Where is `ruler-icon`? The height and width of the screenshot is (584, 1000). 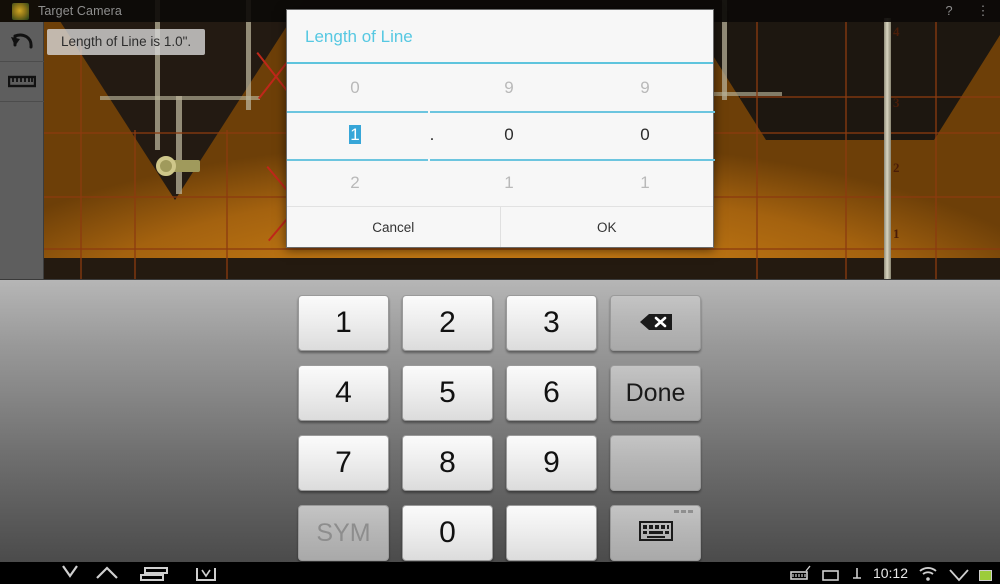
ruler-icon is located at coordinates (22, 81).